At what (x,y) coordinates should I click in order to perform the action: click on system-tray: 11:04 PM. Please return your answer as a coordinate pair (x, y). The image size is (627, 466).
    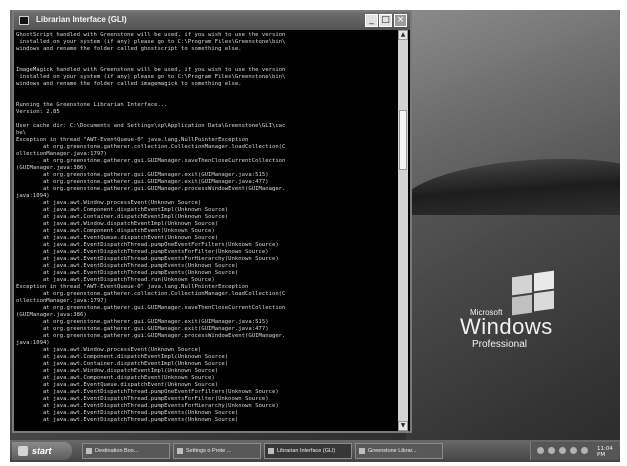
    Looking at the image, I should click on (574, 451).